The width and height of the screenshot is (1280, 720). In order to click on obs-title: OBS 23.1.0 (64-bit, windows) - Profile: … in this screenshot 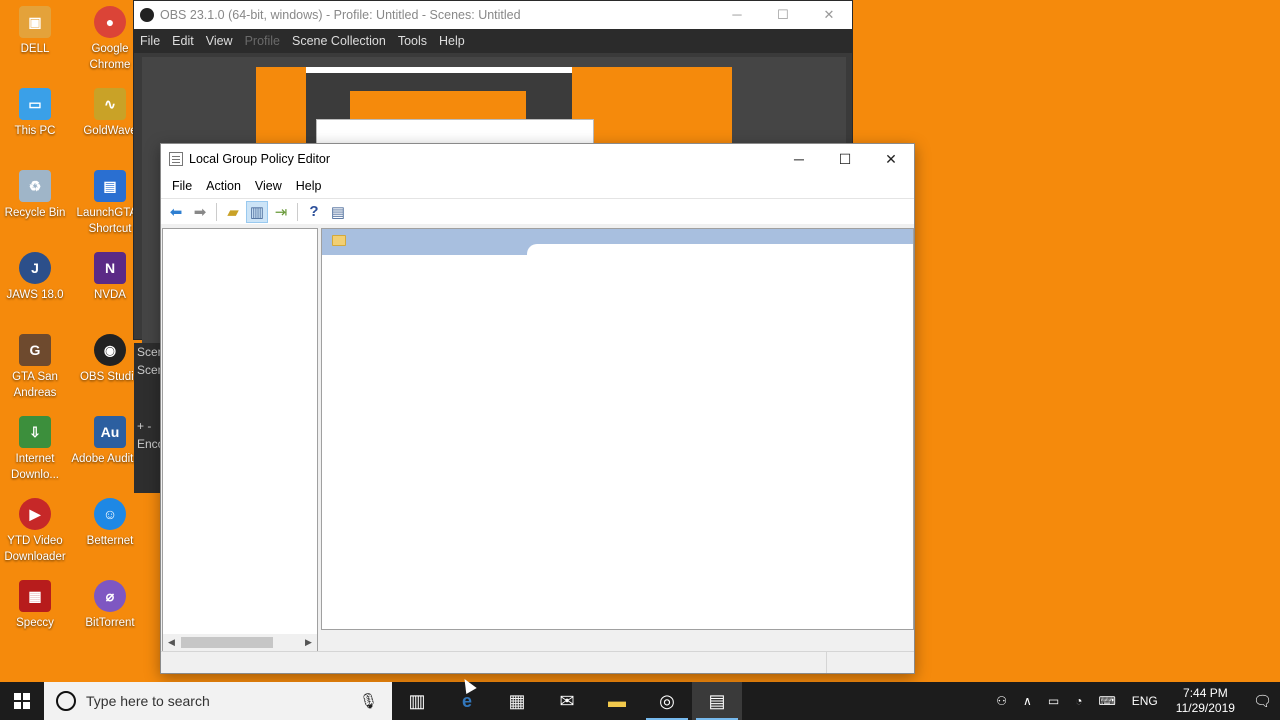, I will do `click(340, 15)`.